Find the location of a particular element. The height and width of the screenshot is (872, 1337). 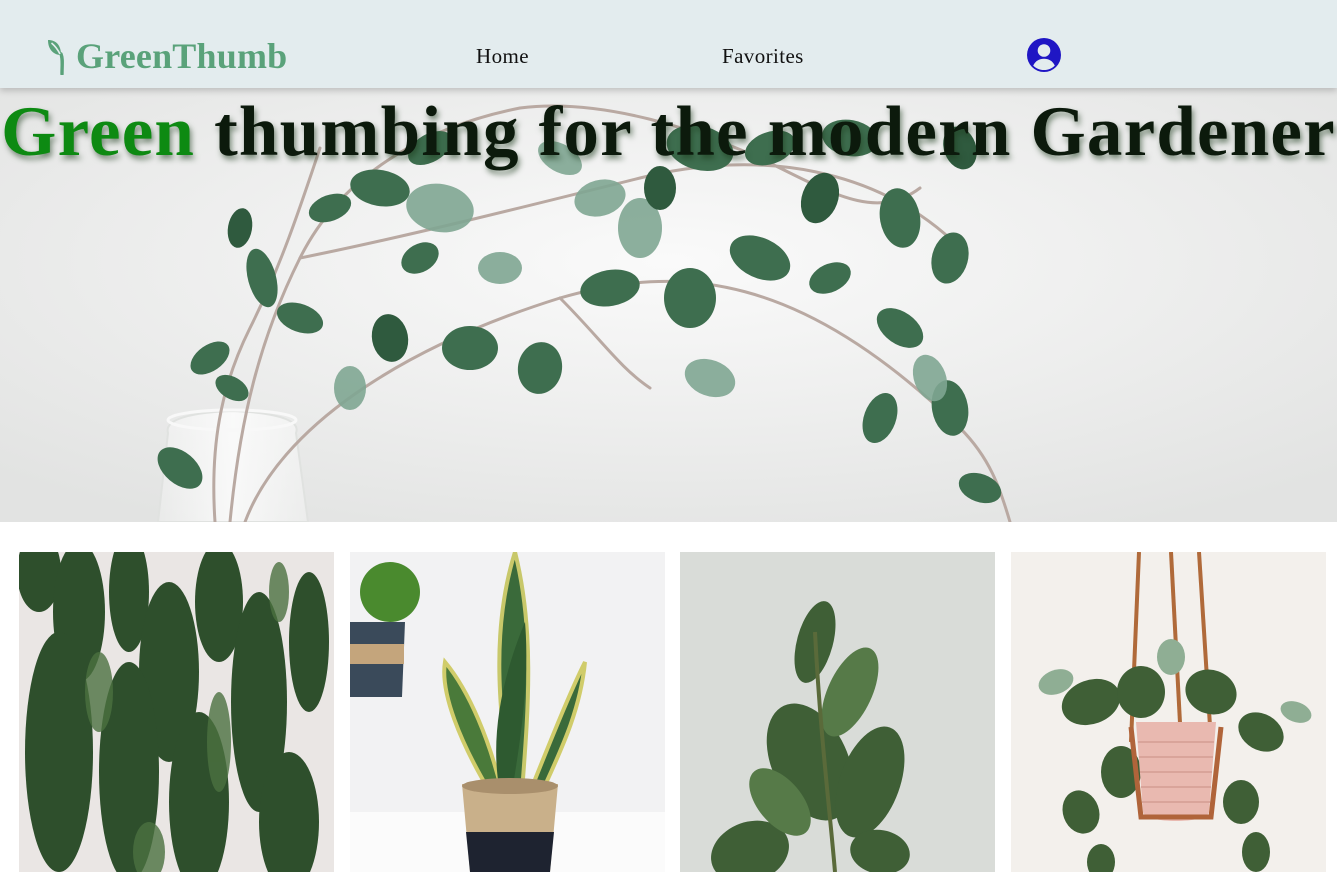

plant-card-snake-plant is located at coordinates (507, 712).